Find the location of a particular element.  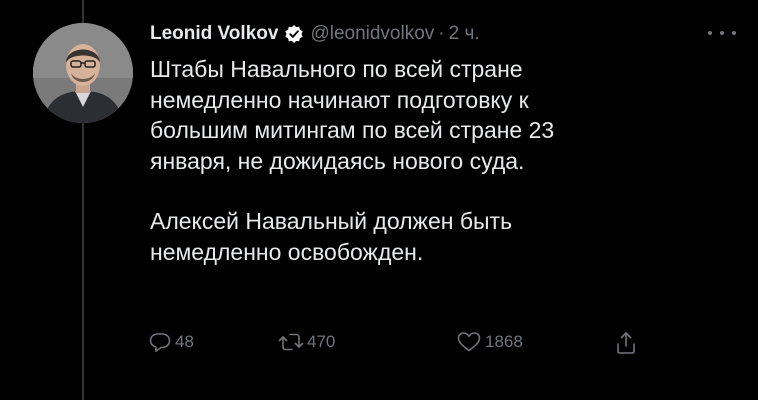

reply-button: 48 is located at coordinates (171, 342).